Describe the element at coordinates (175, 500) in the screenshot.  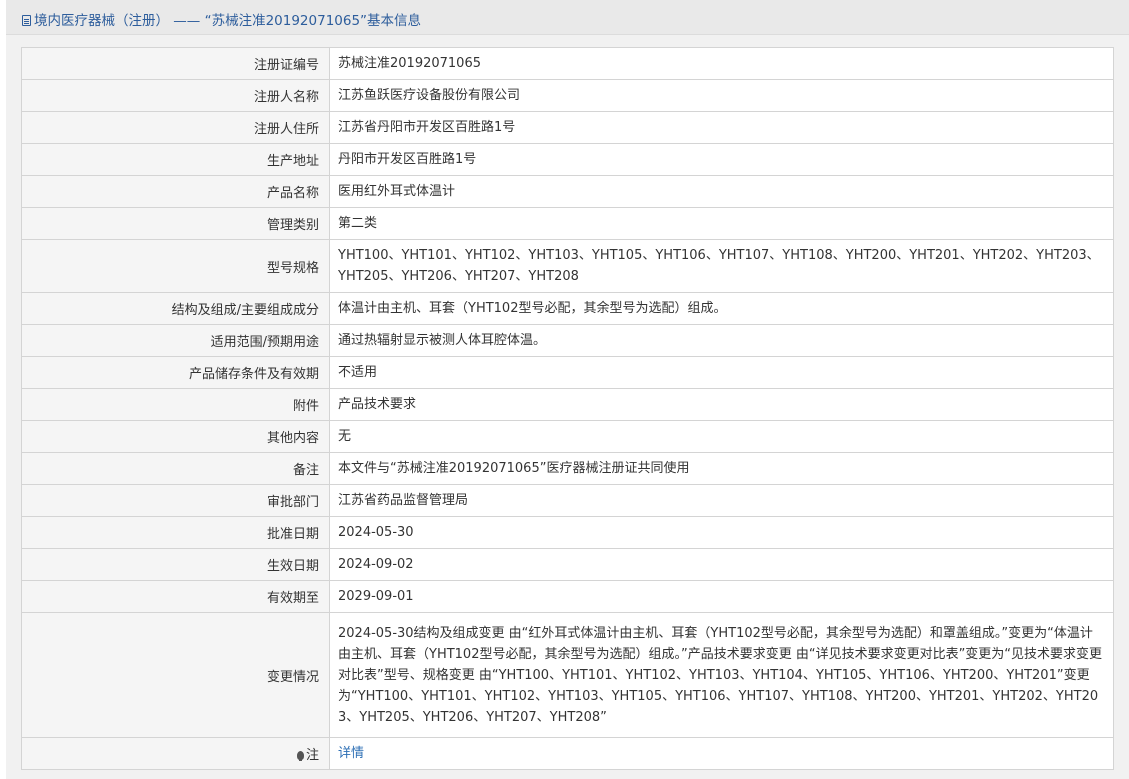
I see `row-label: 审批部门` at that location.